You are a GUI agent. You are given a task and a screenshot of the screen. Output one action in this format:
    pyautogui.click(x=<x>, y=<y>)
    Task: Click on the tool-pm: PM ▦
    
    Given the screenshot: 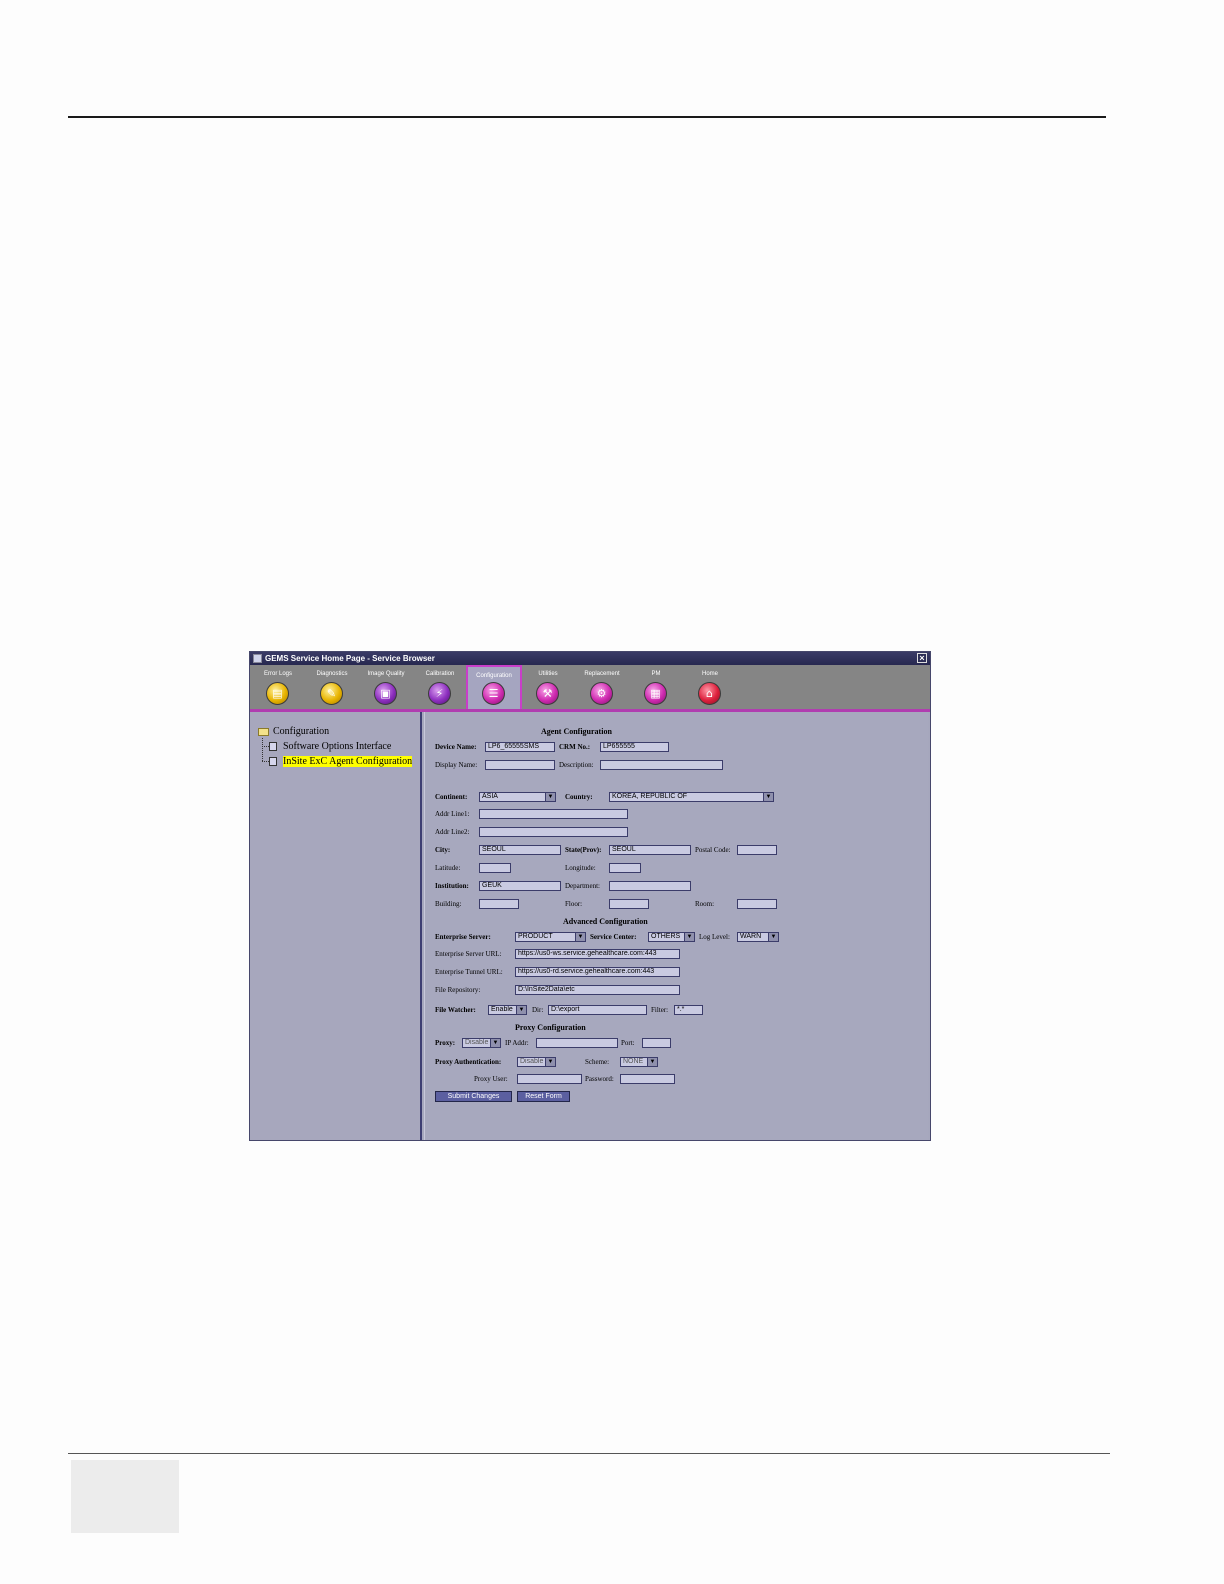 What is the action you would take?
    pyautogui.click(x=656, y=687)
    